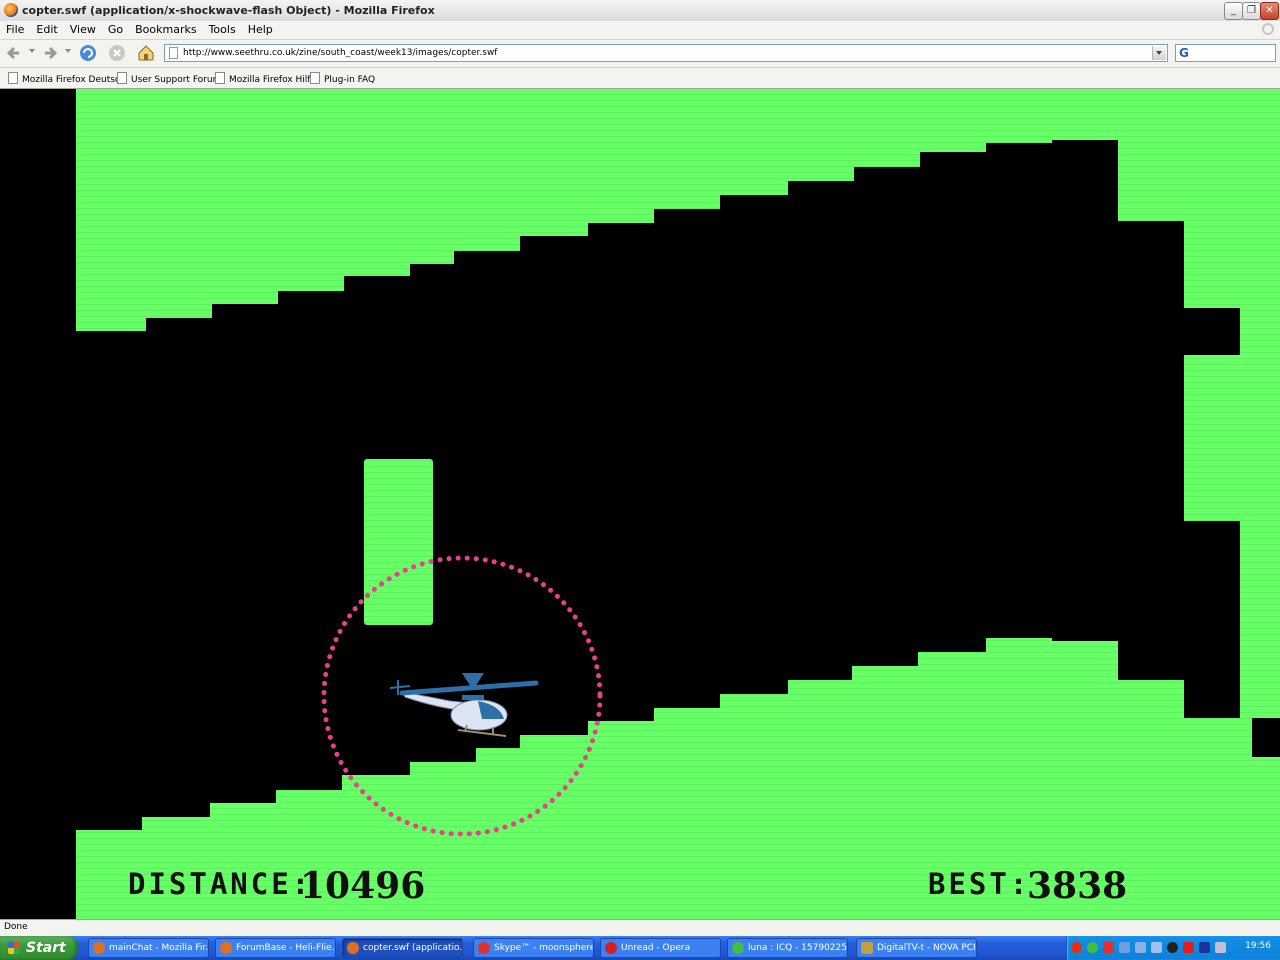 The width and height of the screenshot is (1280, 960). I want to click on icq-icon, so click(738, 948).